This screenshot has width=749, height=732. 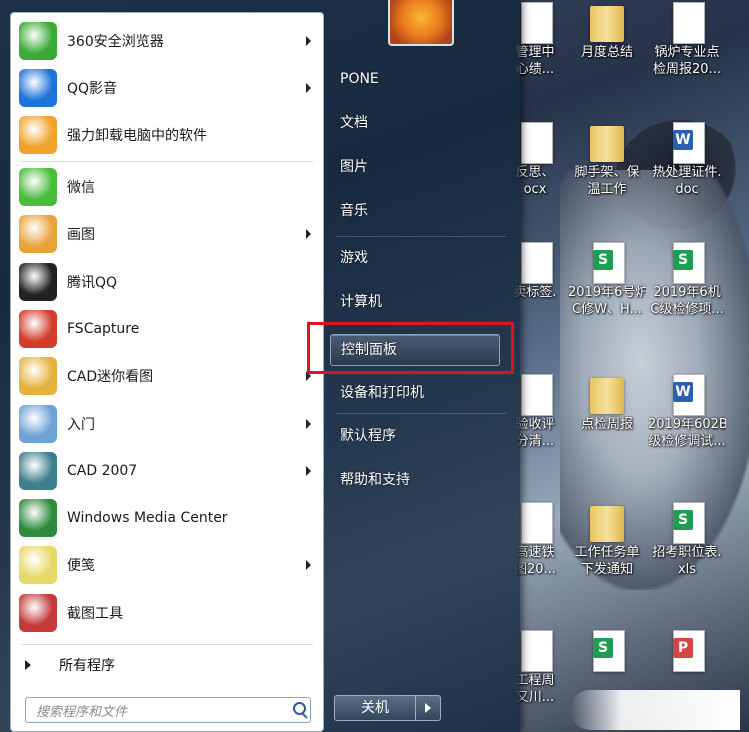 I want to click on right-menu-item: 默认程序, so click(x=425, y=436).